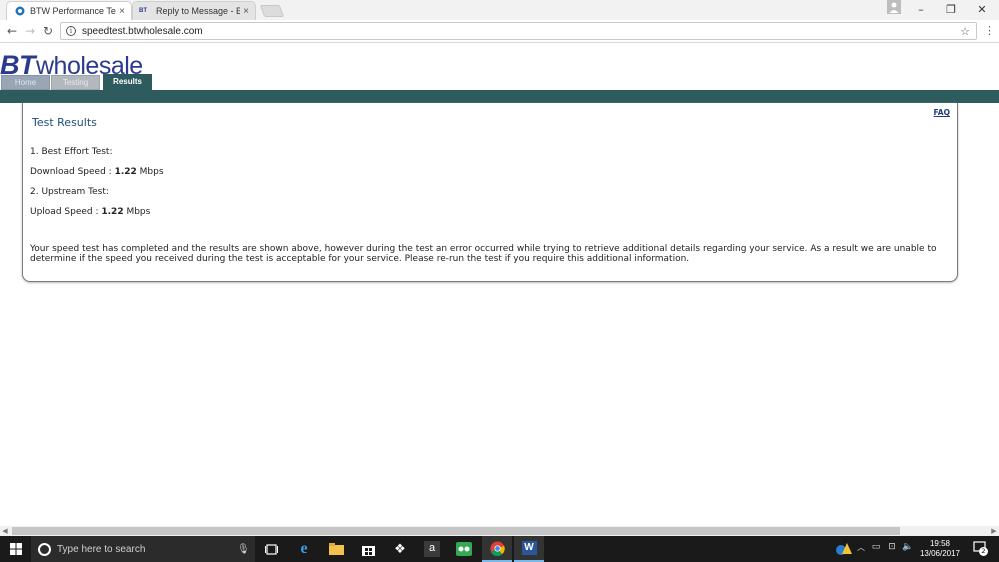 The image size is (999, 562). I want to click on download-value: 1.22, so click(125, 172).